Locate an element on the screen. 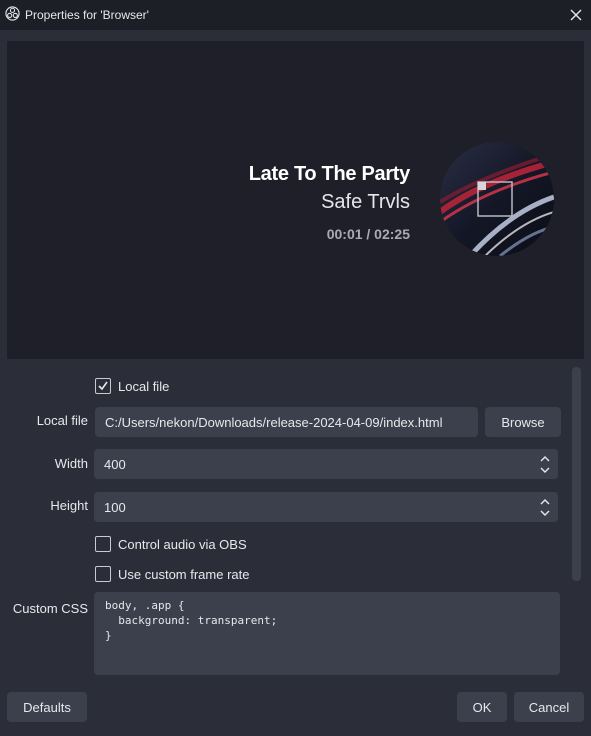 This screenshot has width=591, height=736. song-time: 00:01 / 02:25 is located at coordinates (368, 234).